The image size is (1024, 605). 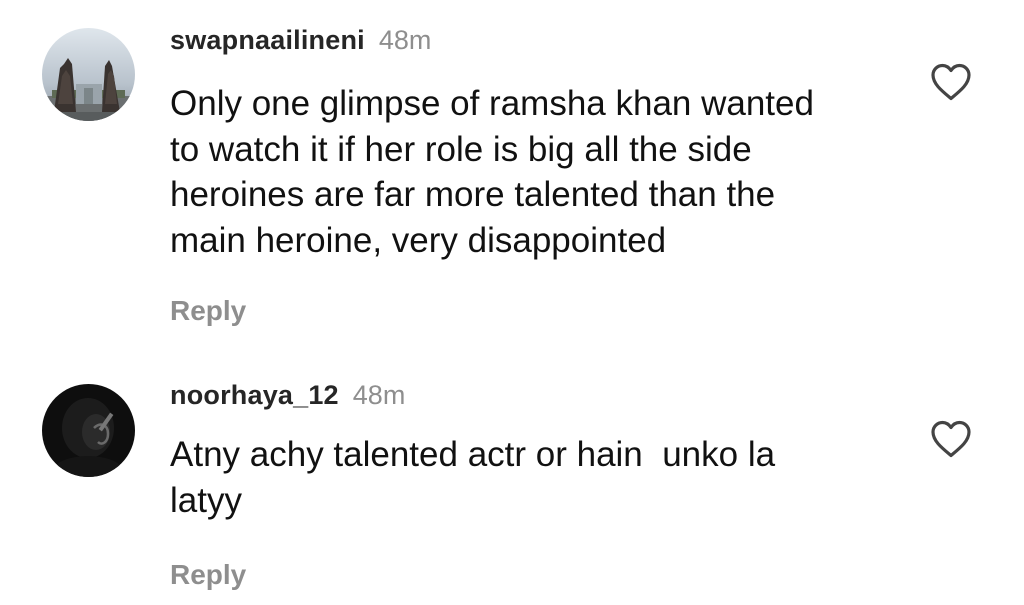 I want to click on temple-gate-avatar-image, so click(x=88, y=74).